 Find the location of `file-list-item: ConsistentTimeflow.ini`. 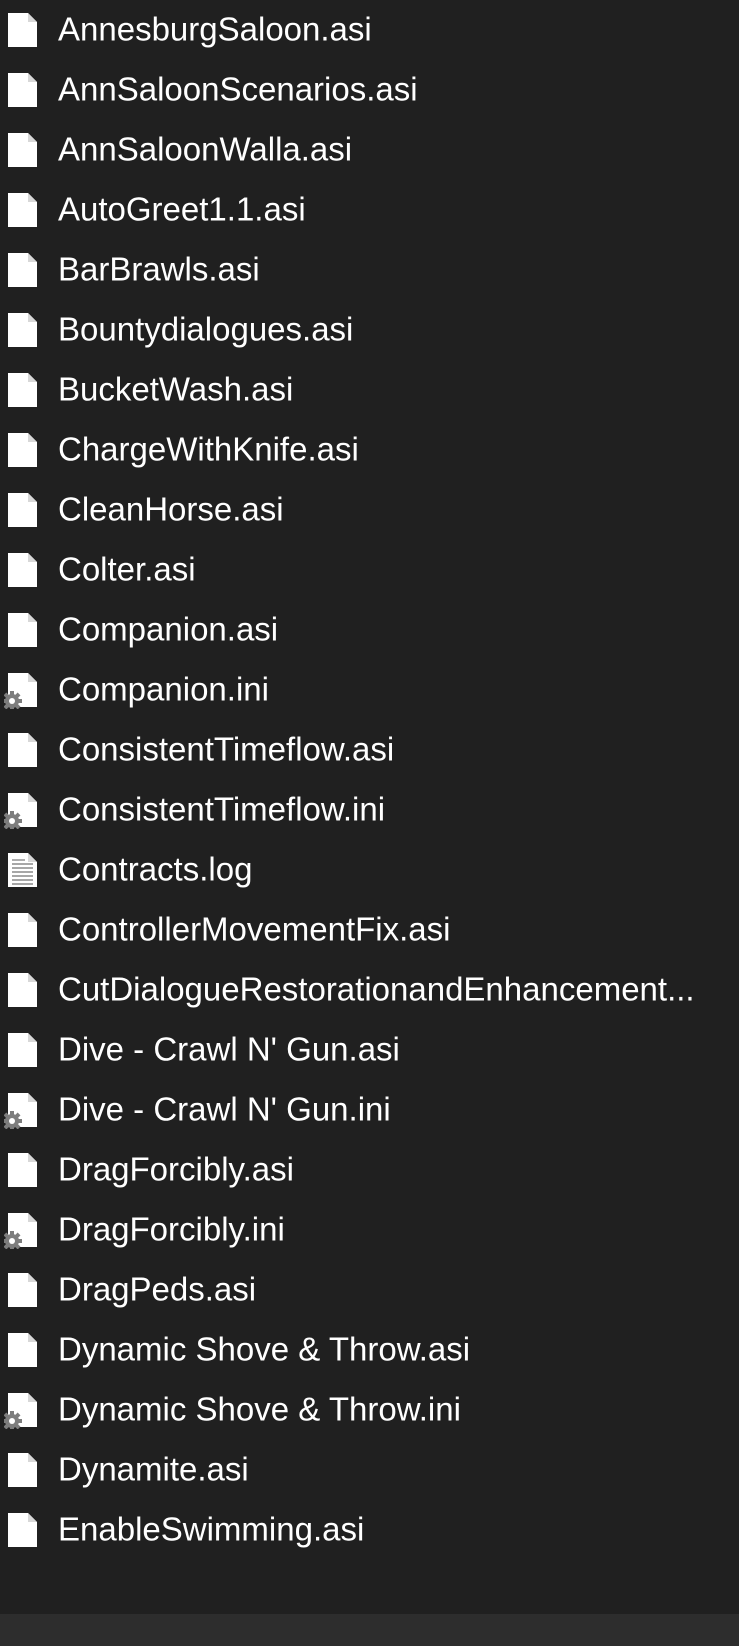

file-list-item: ConsistentTimeflow.ini is located at coordinates (369, 810).